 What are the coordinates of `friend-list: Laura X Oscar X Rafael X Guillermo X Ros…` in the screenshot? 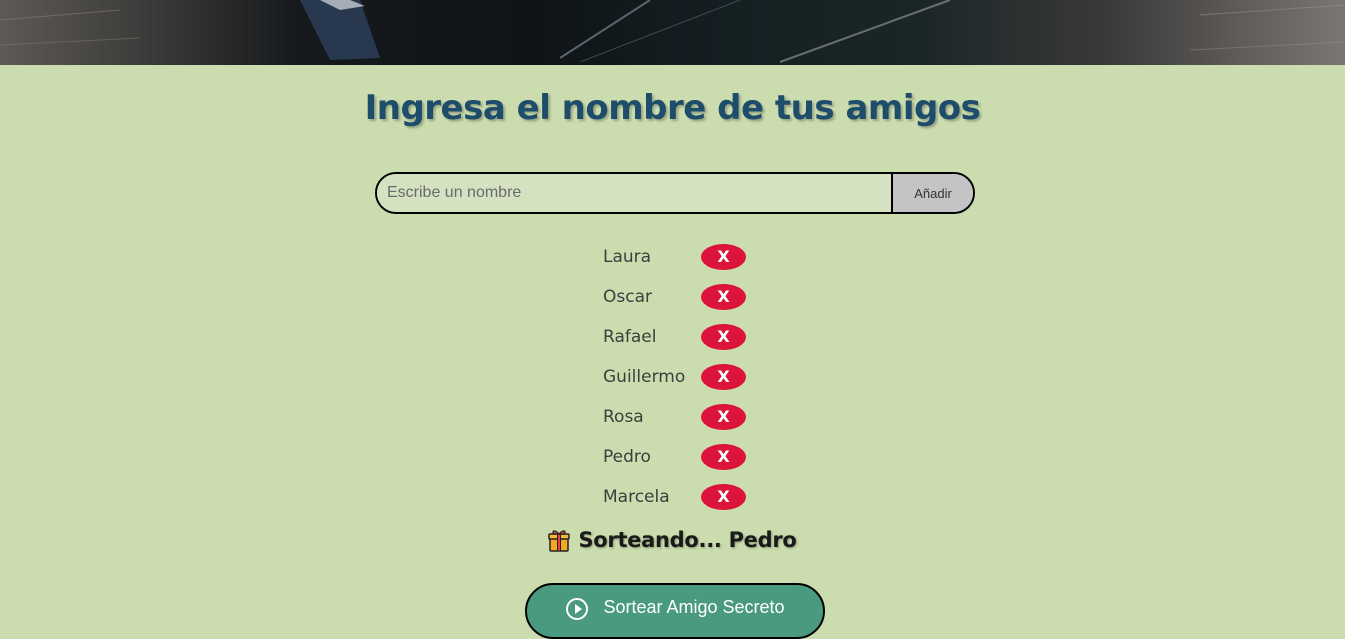 It's located at (674, 377).